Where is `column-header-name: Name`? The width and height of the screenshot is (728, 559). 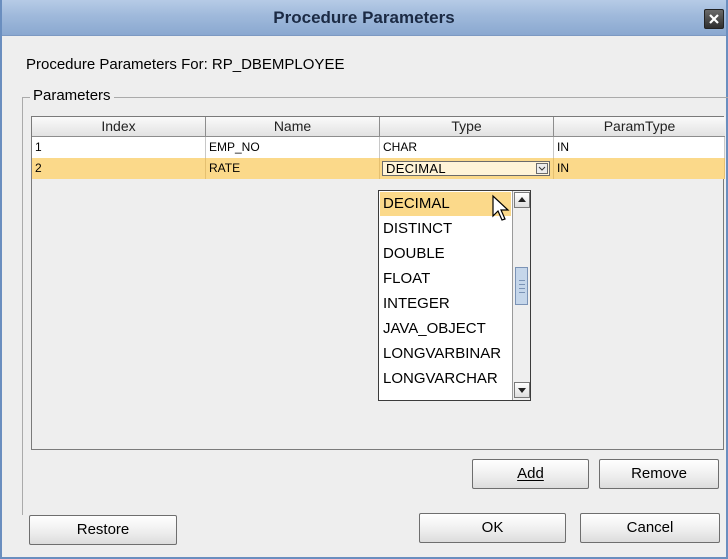
column-header-name: Name is located at coordinates (293, 127).